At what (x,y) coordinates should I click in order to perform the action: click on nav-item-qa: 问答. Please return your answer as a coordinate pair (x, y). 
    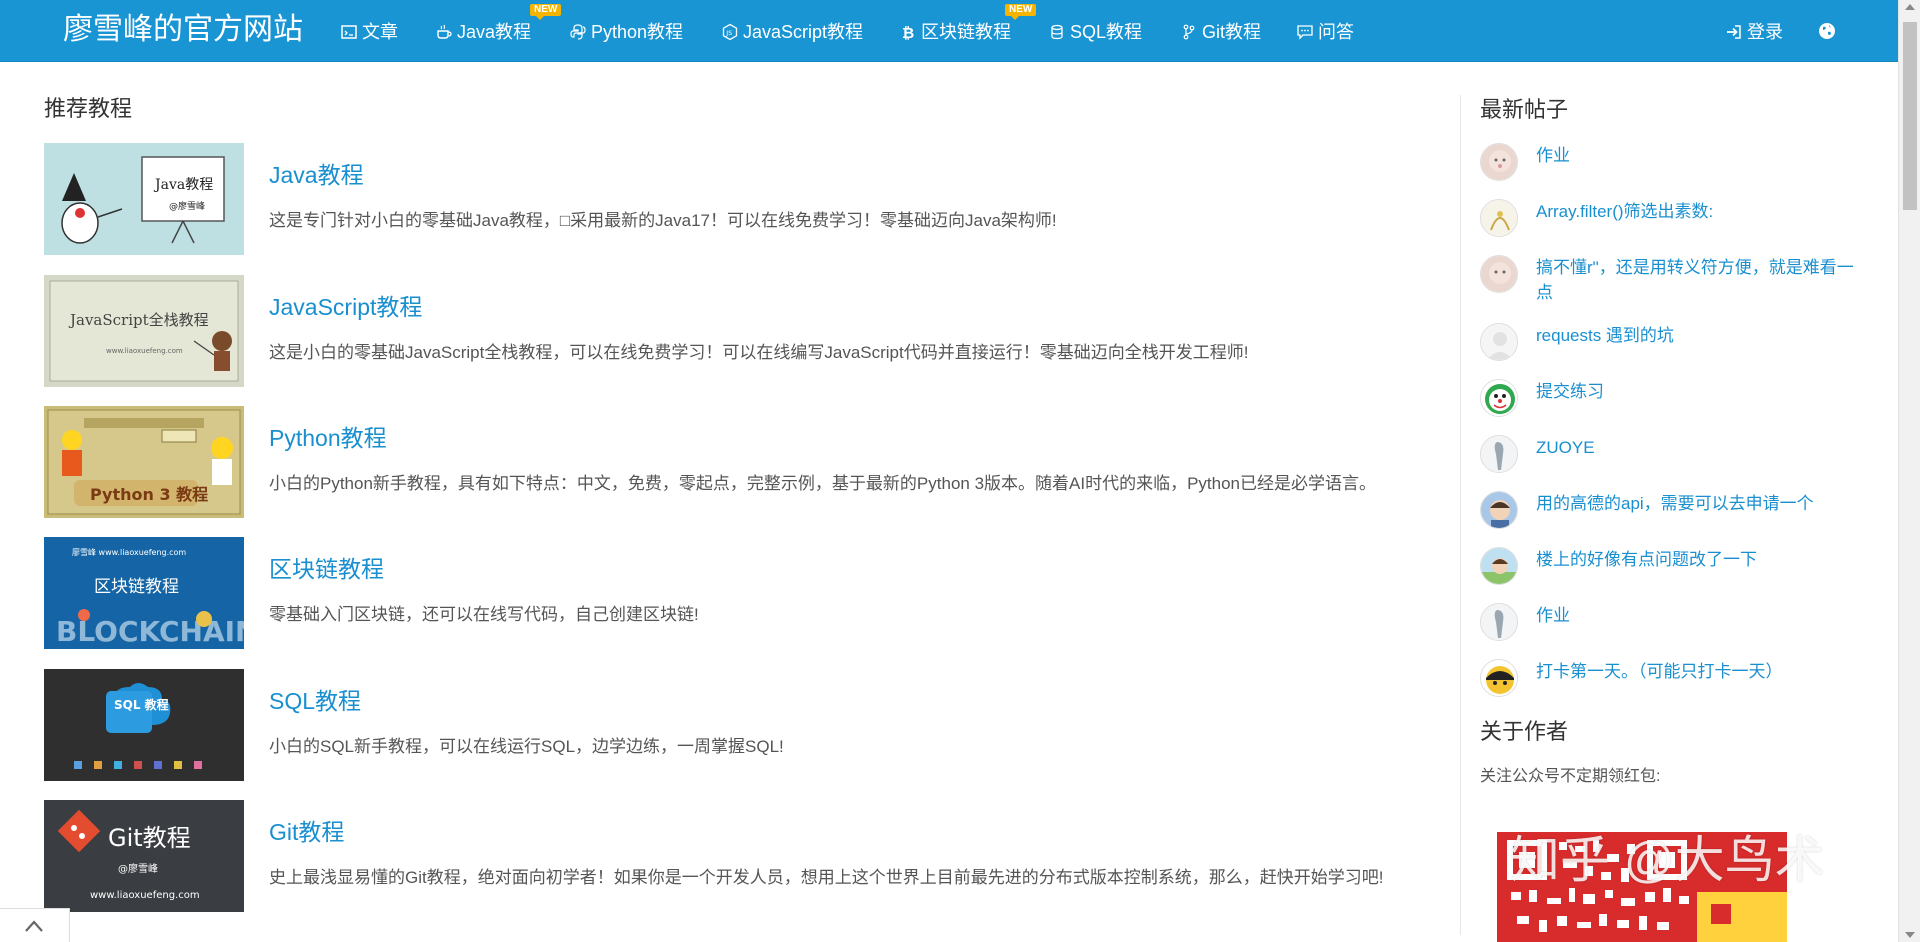
    Looking at the image, I should click on (1325, 32).